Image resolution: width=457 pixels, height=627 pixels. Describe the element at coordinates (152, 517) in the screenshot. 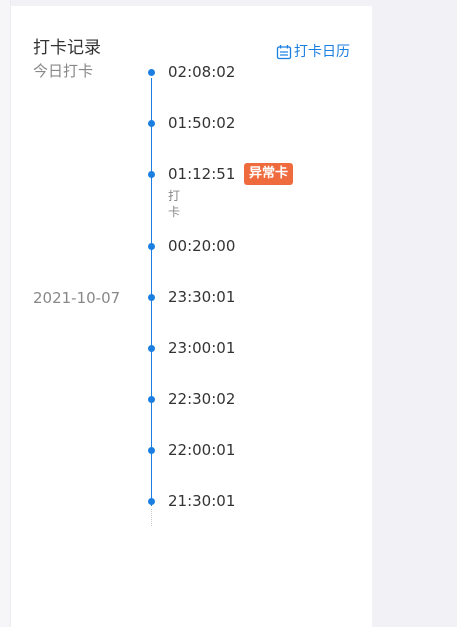

I see `timeline-tail` at that location.